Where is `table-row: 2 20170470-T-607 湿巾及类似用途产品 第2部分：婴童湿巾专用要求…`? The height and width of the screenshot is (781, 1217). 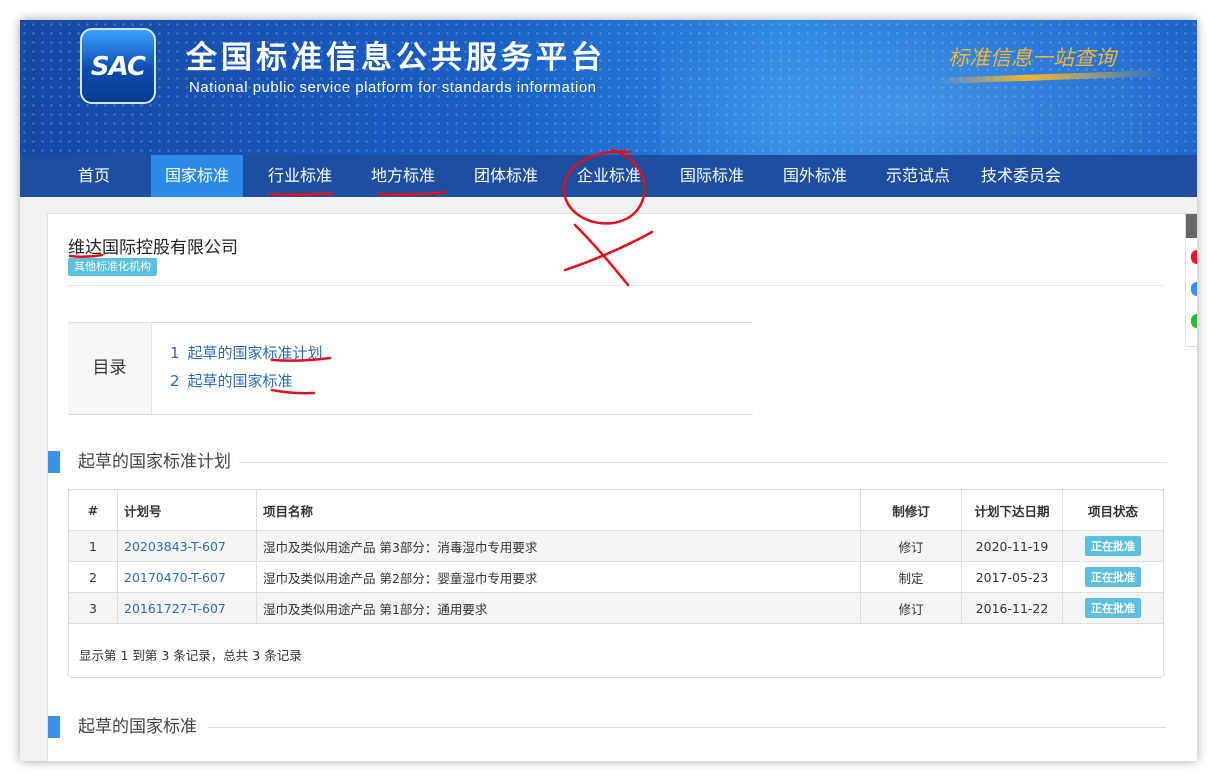 table-row: 2 20170470-T-607 湿巾及类似用途产品 第2部分：婴童湿巾专用要求… is located at coordinates (616, 577).